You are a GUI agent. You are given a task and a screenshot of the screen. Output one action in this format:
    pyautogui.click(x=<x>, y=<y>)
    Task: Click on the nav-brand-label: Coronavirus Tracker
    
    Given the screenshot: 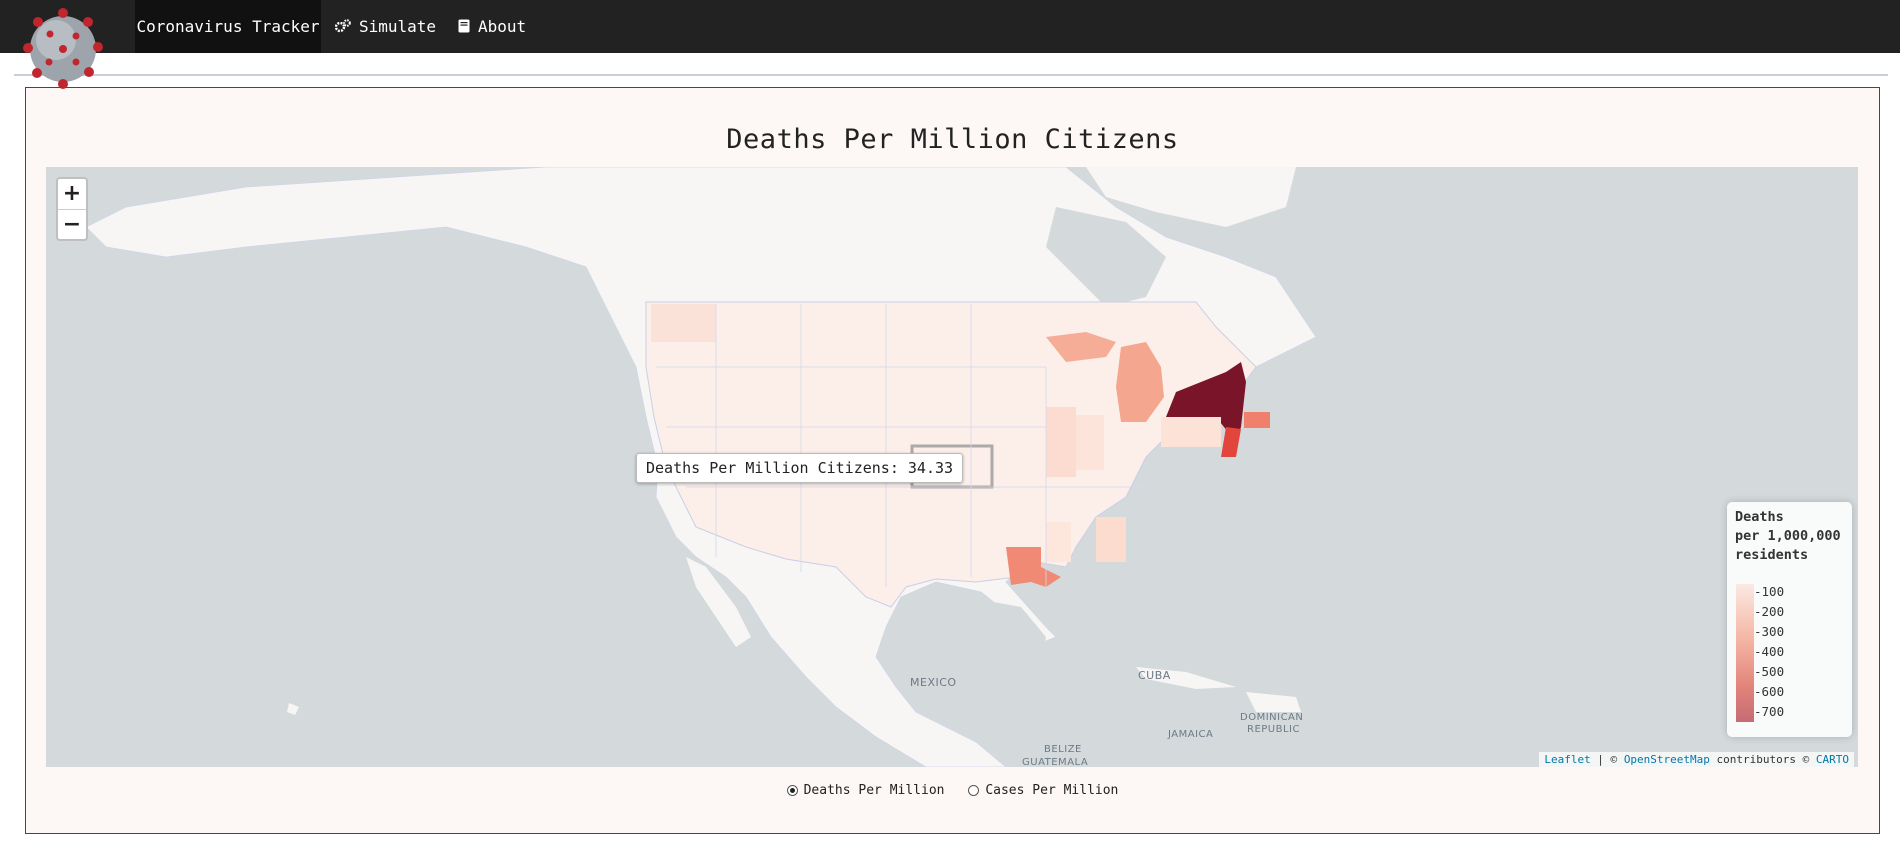 What is the action you would take?
    pyautogui.click(x=228, y=26)
    